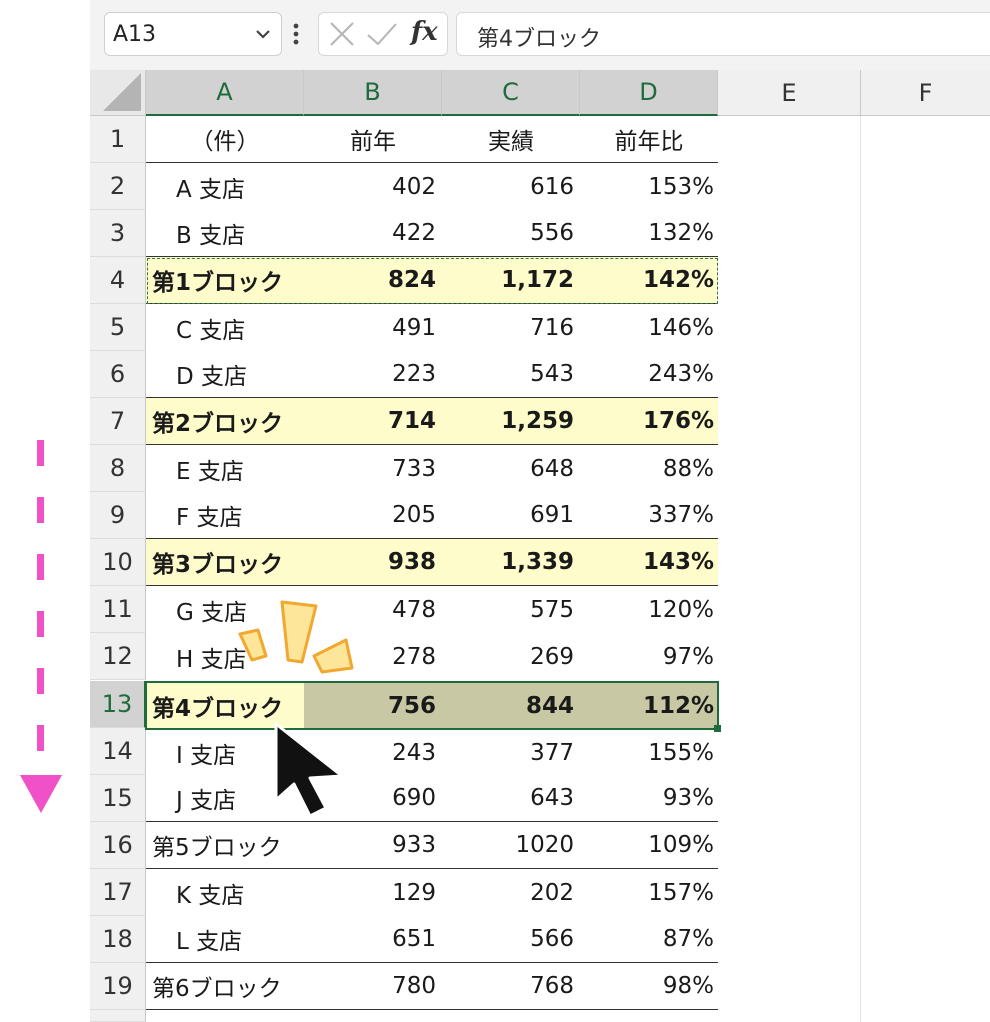 This screenshot has width=990, height=1022. Describe the element at coordinates (225, 845) in the screenshot. I see `cell-a16: 第5ブロック` at that location.